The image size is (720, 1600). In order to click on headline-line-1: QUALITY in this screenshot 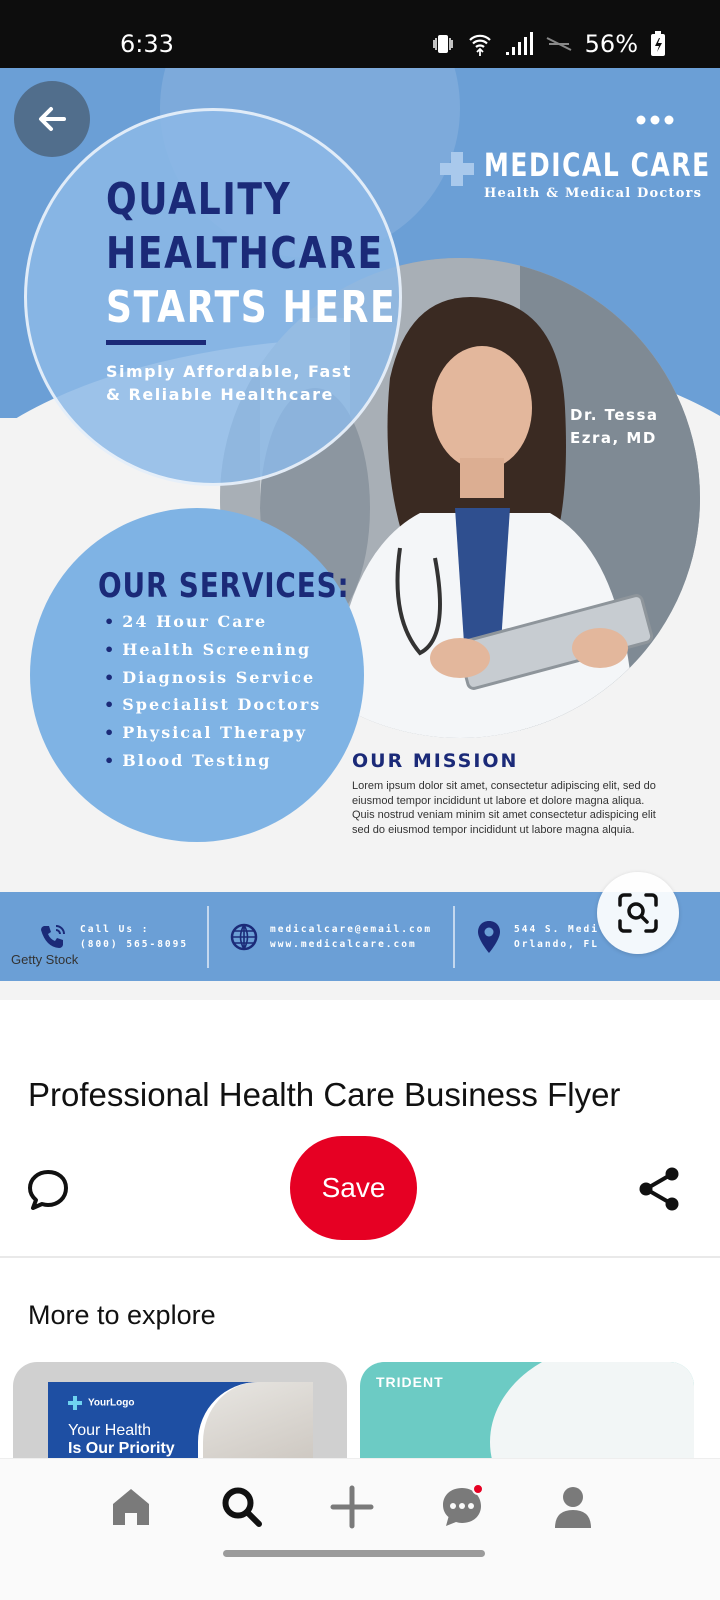, I will do `click(199, 199)`.